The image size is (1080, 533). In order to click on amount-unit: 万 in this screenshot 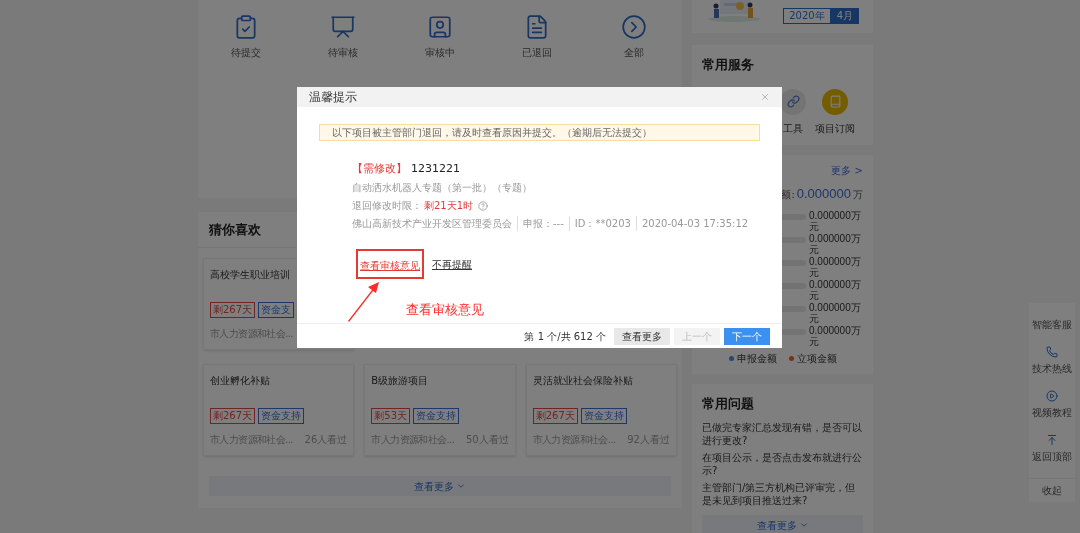, I will do `click(858, 195)`.